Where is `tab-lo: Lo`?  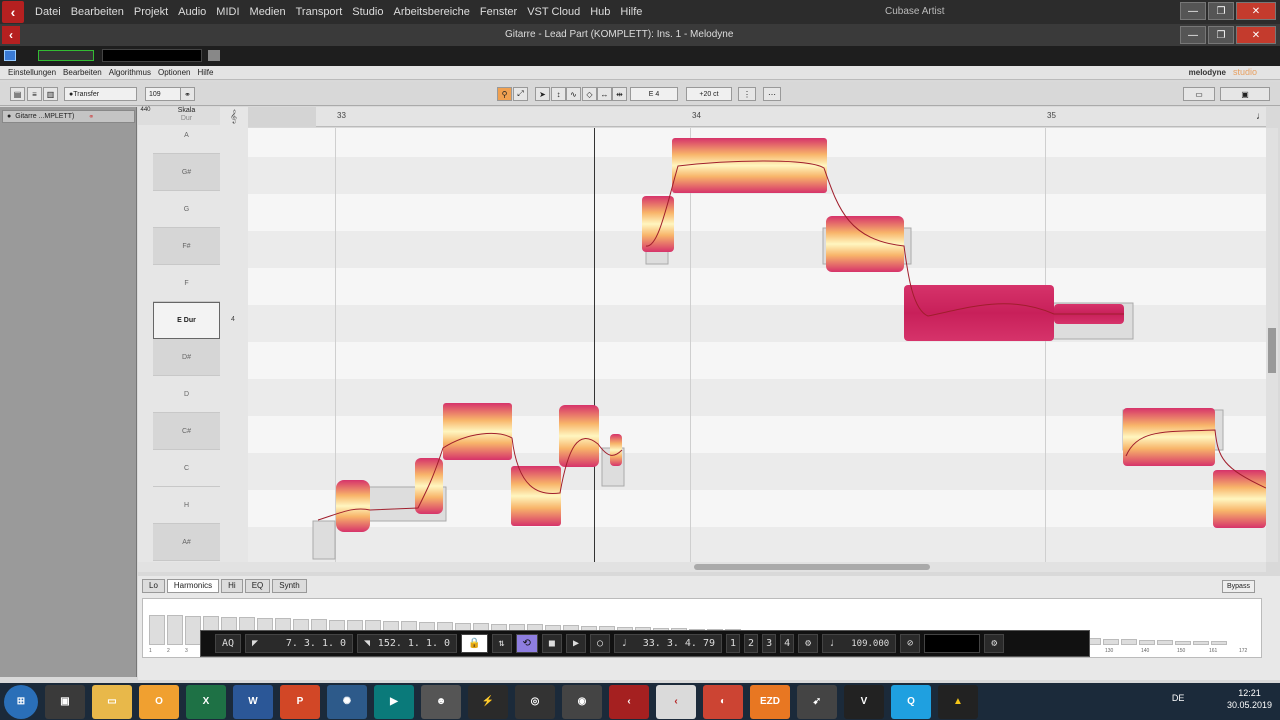 tab-lo: Lo is located at coordinates (153, 586).